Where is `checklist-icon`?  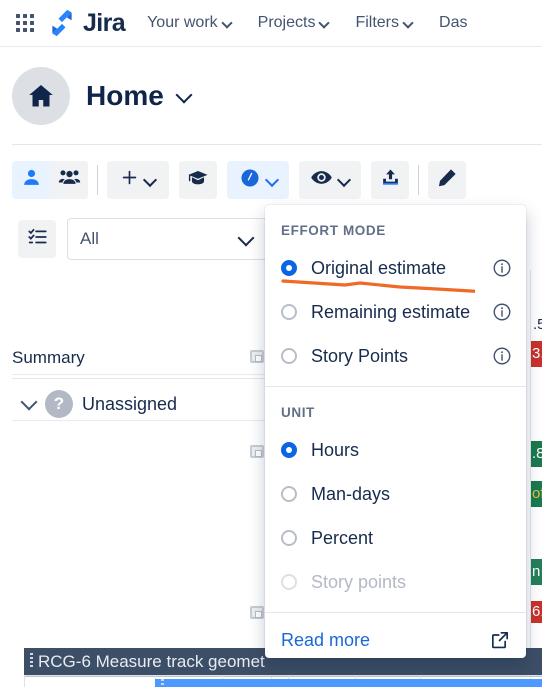 checklist-icon is located at coordinates (37, 239).